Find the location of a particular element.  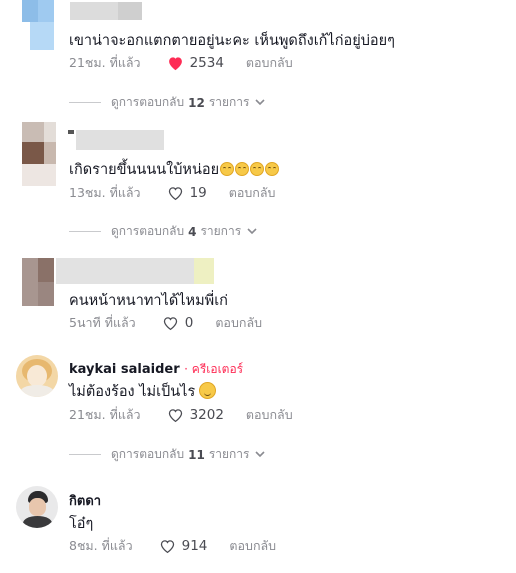

timestamp: 13ชม. ที่แล้ว is located at coordinates (105, 192).